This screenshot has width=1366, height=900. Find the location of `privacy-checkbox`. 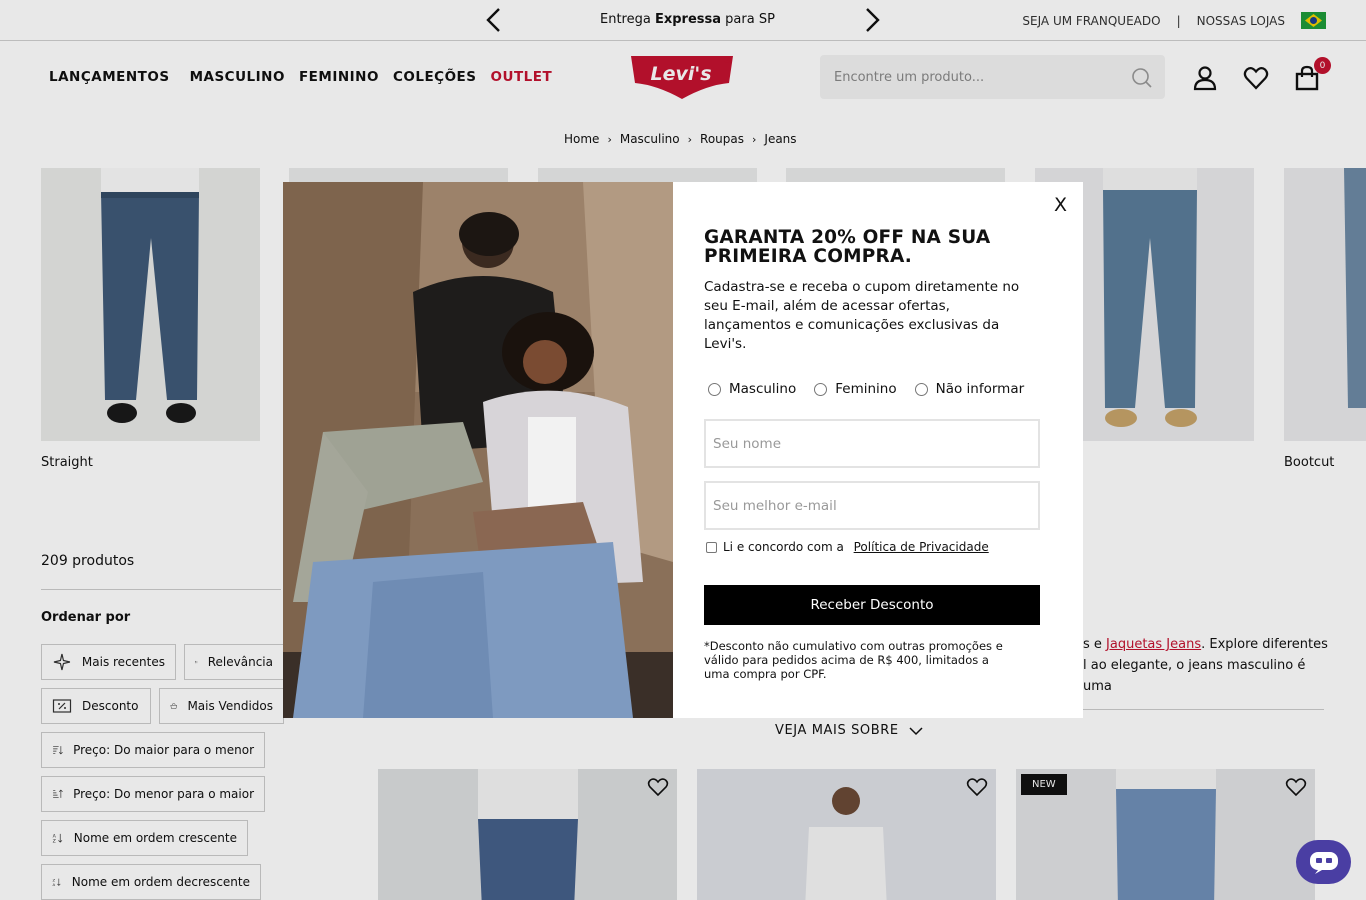

privacy-checkbox is located at coordinates (711, 547).